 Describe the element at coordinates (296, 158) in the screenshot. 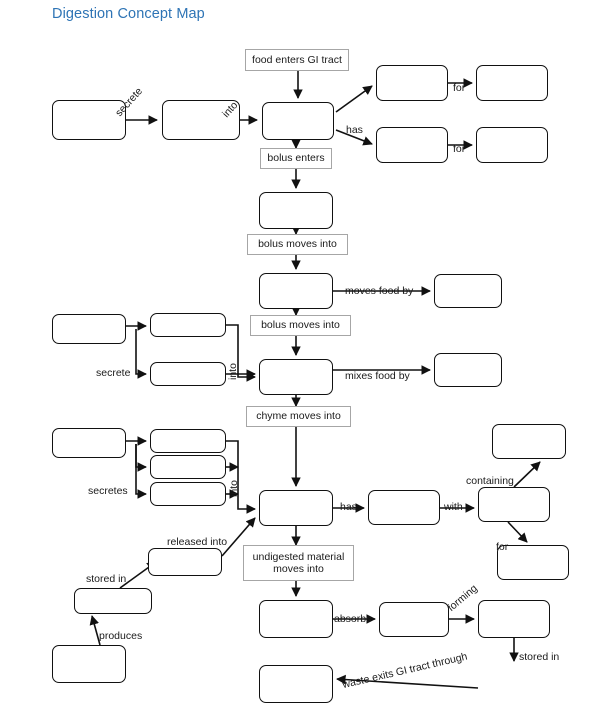

I see `link-label-box: bolus enters` at that location.